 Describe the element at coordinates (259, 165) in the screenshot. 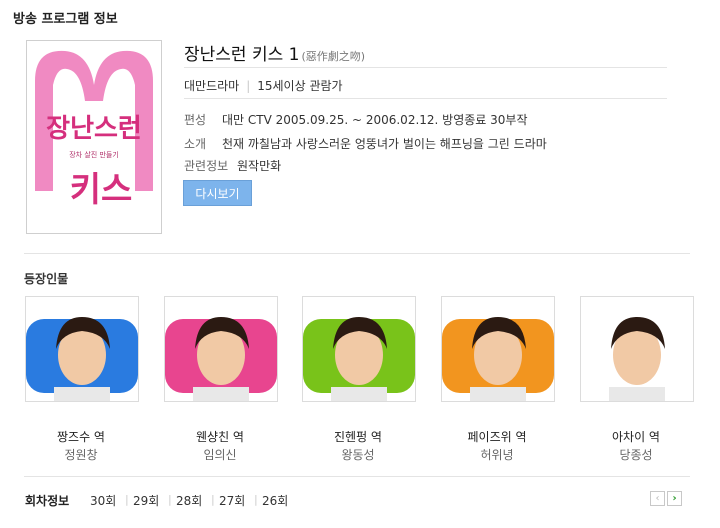

I see `related-link: 원작만화` at that location.